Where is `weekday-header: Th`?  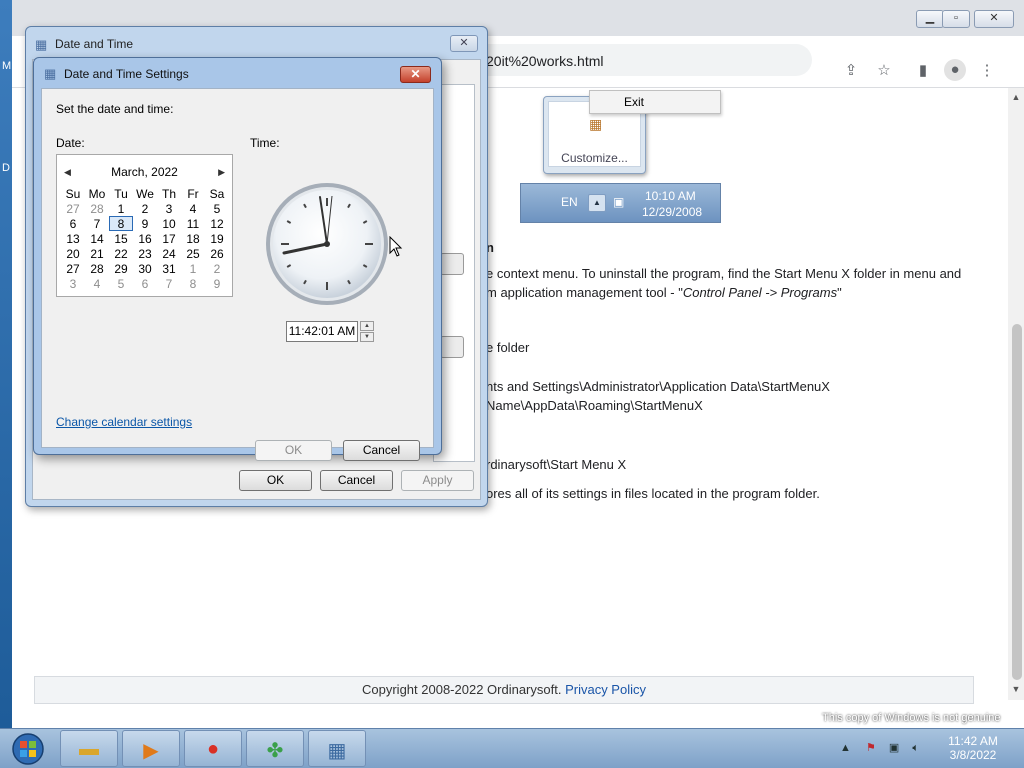
weekday-header: Th is located at coordinates (168, 193).